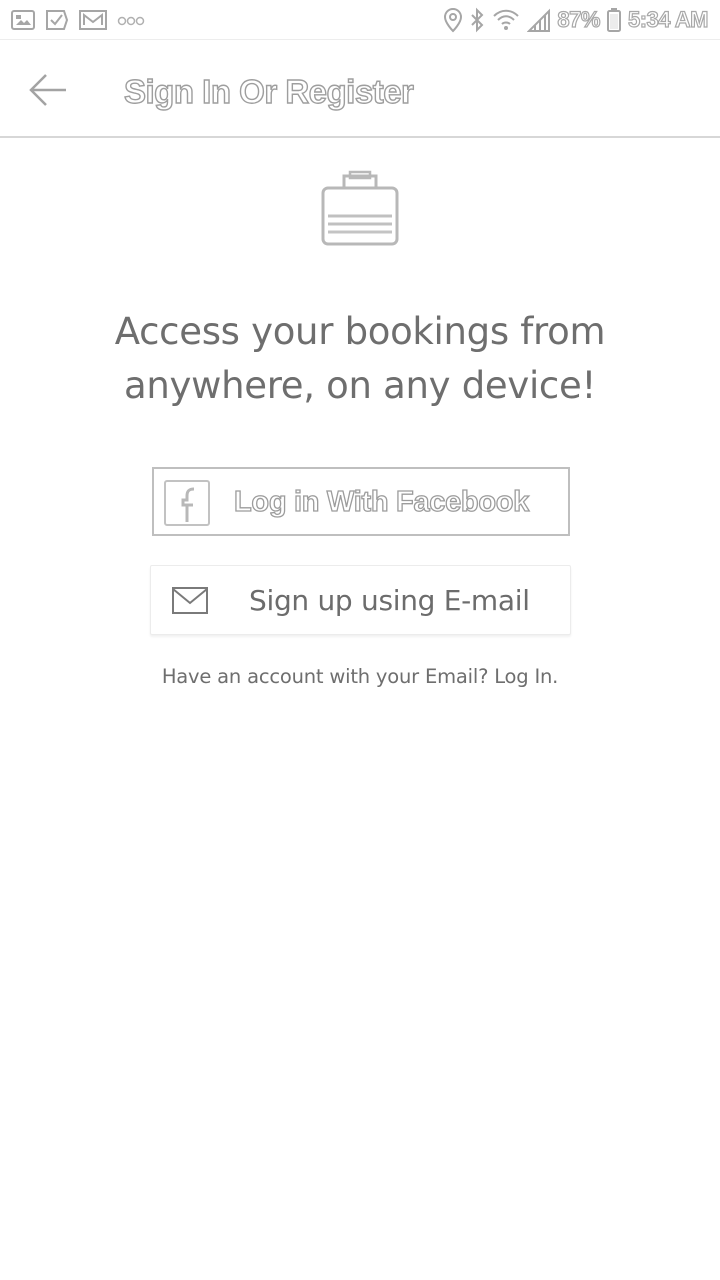  What do you see at coordinates (453, 20) in the screenshot?
I see `location-icon` at bounding box center [453, 20].